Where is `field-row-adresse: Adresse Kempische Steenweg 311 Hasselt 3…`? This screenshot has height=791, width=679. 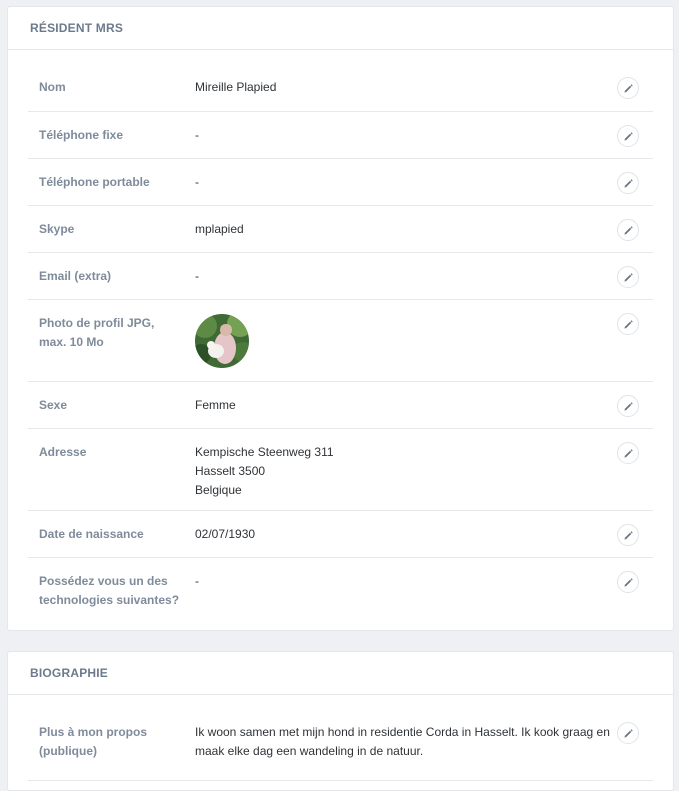
field-row-adresse: Adresse Kempische Steenweg 311 Hasselt 3… is located at coordinates (340, 469).